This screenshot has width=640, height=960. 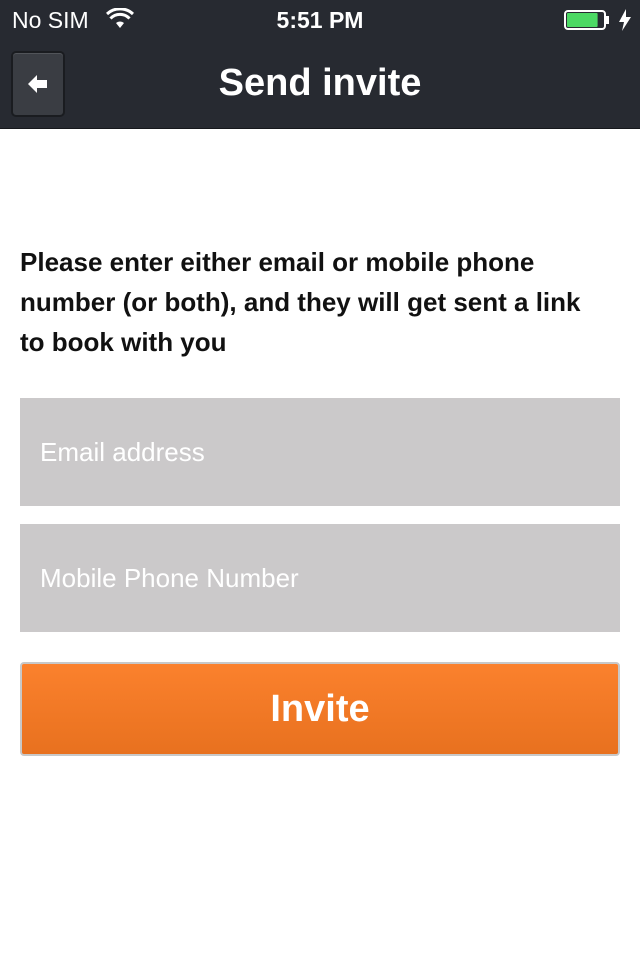 What do you see at coordinates (625, 20) in the screenshot?
I see `charging-bolt-icon` at bounding box center [625, 20].